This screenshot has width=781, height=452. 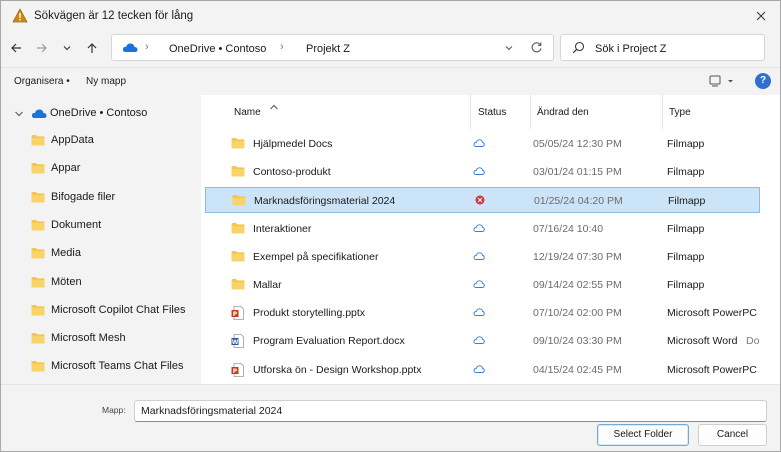 I want to click on sidebar-item-label: Media, so click(x=66, y=253).